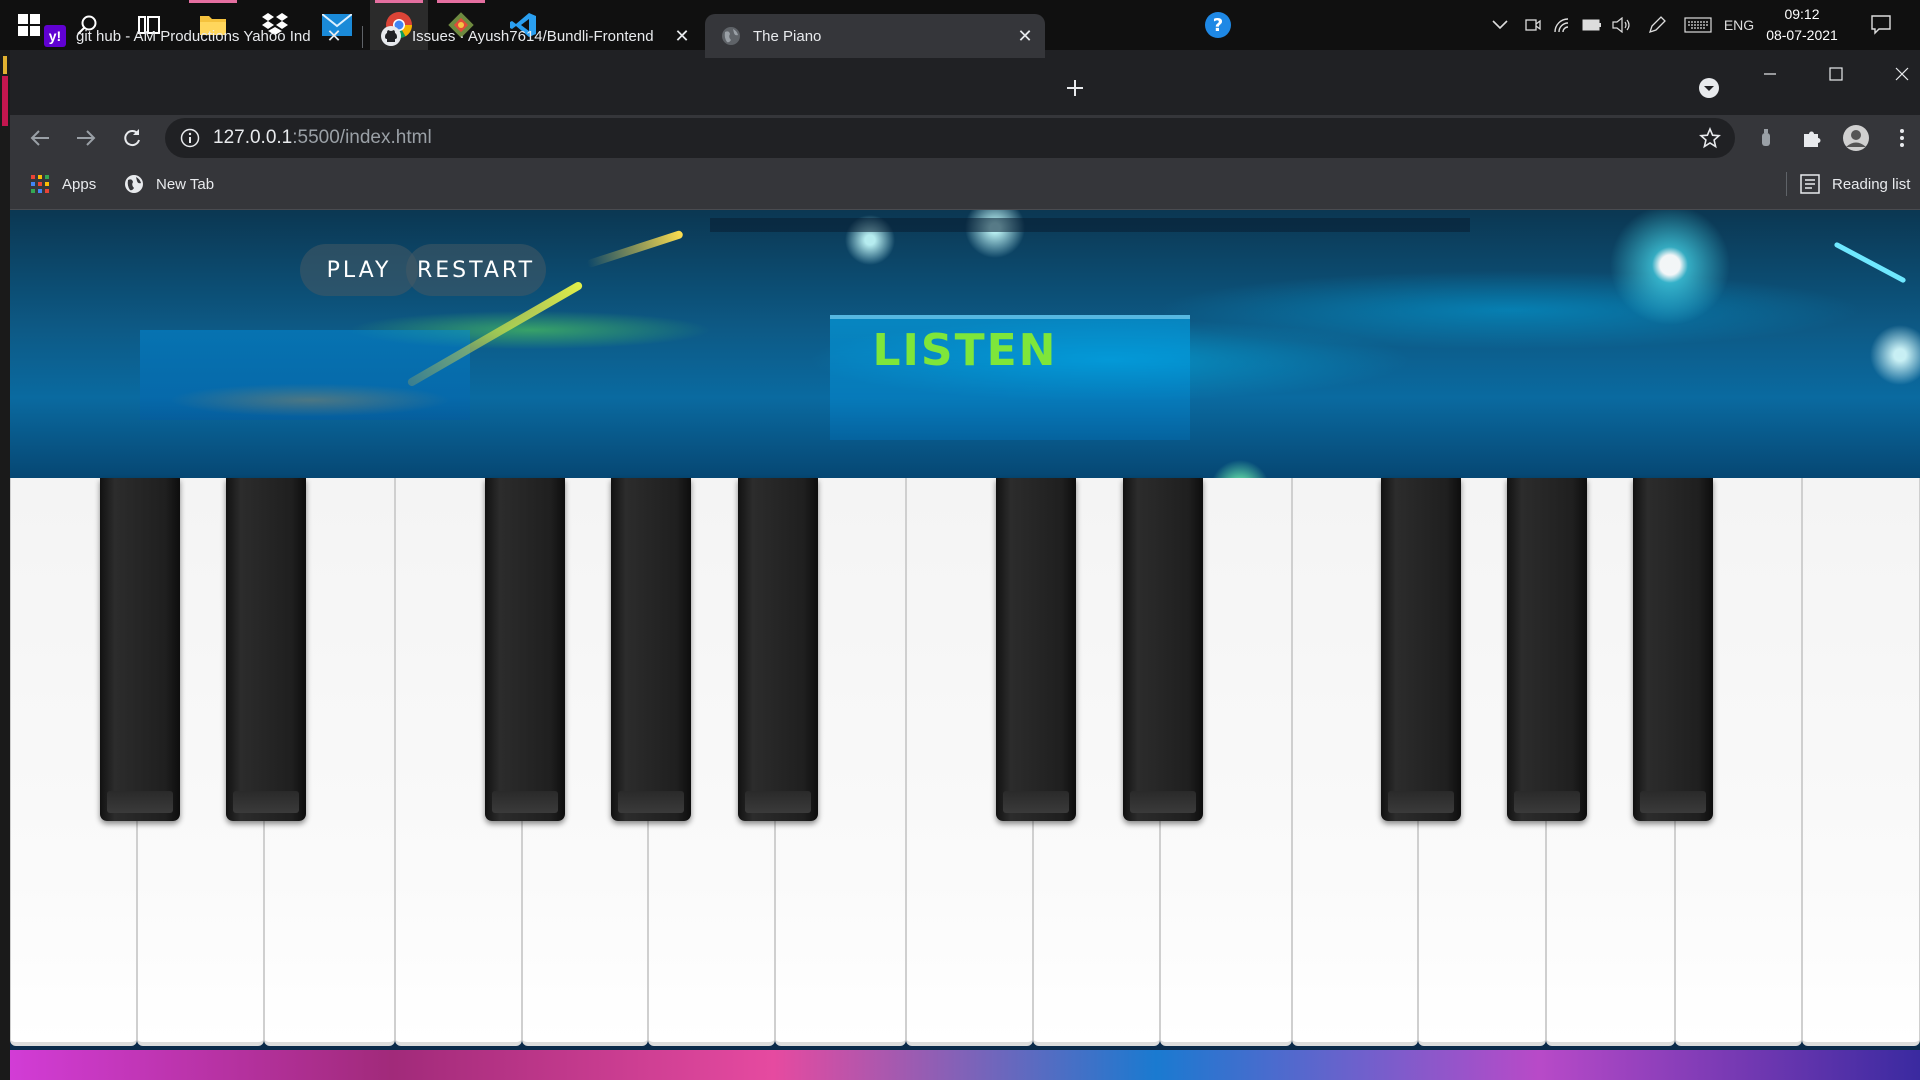  I want to click on bookmark-apps-label: Apps, so click(79, 184).